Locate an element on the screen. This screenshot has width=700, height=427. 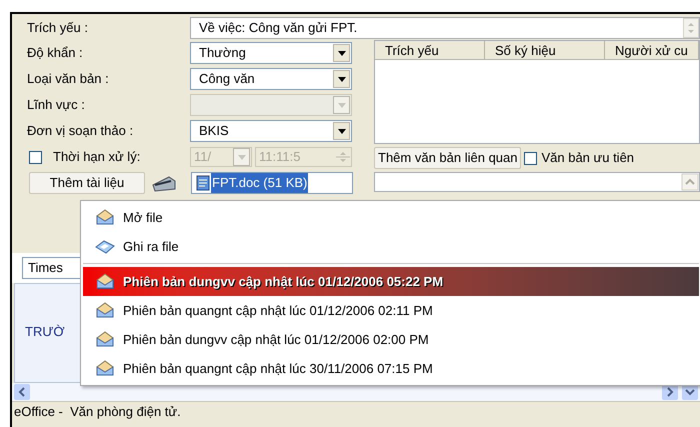
file-name: FPT.doc (51 KB) is located at coordinates (259, 183).